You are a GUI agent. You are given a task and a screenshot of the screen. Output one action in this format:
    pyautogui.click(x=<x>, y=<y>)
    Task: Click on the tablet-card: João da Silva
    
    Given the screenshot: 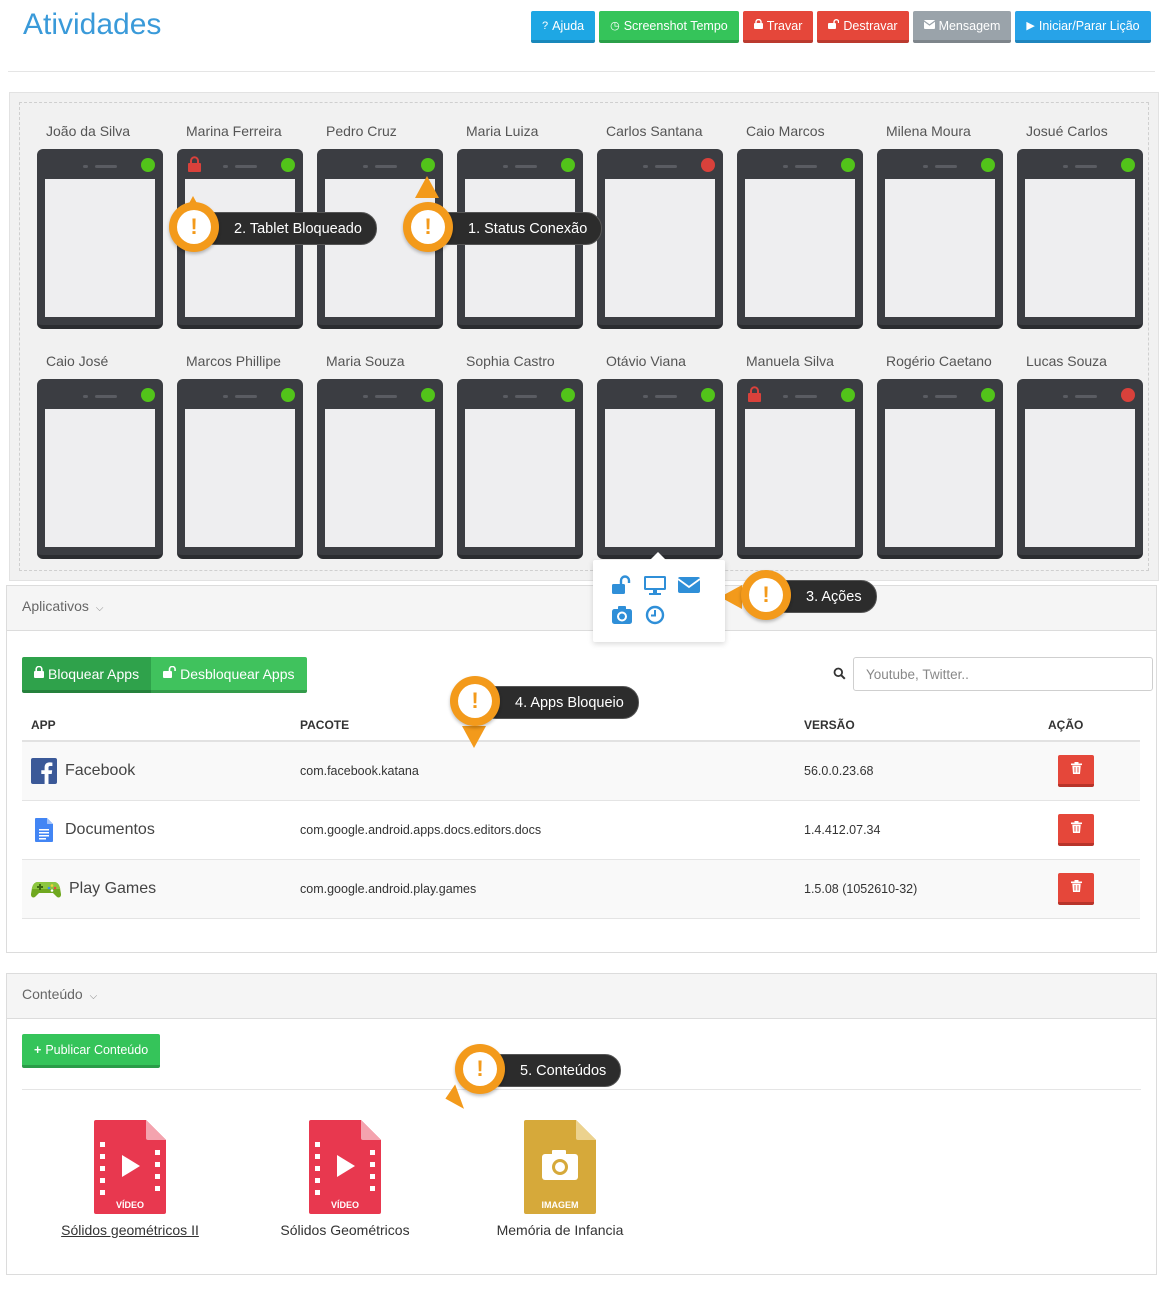 What is the action you would take?
    pyautogui.click(x=100, y=228)
    